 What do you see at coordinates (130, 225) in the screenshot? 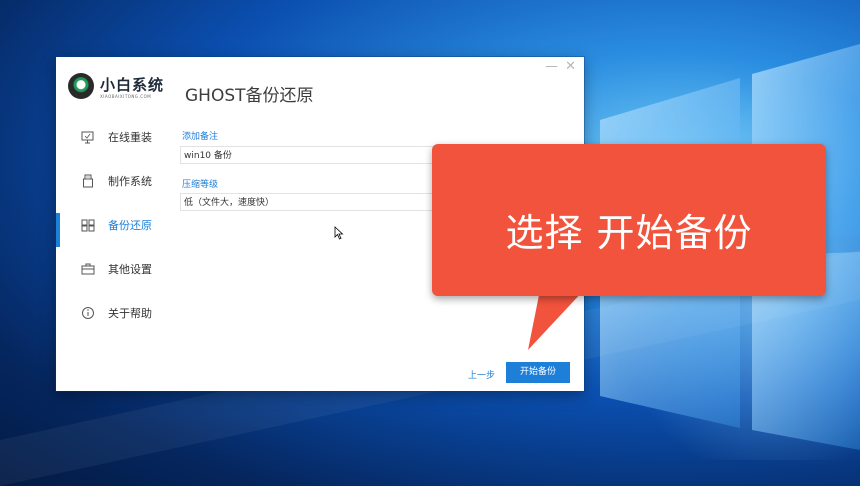
I see `sidebar-item-label: 备份还原` at bounding box center [130, 225].